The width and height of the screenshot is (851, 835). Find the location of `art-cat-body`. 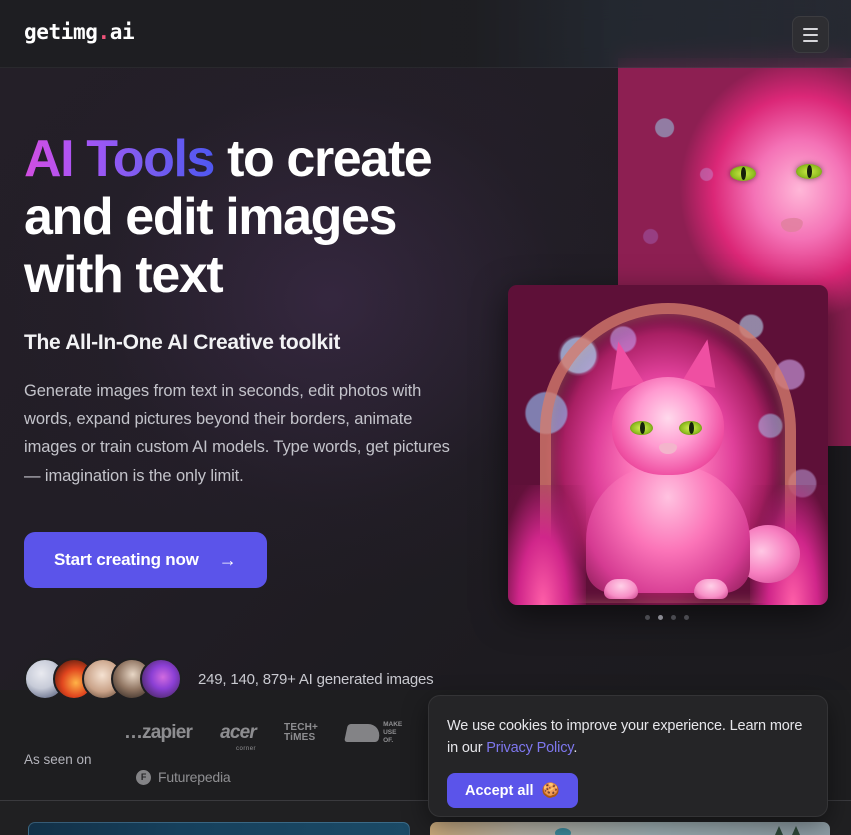

art-cat-body is located at coordinates (668, 529).